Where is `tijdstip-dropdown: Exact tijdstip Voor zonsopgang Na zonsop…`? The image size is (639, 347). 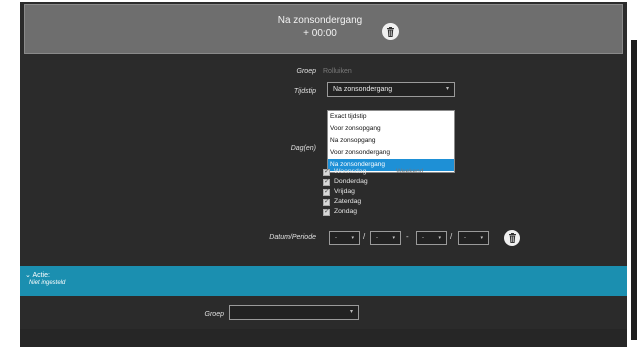 tijdstip-dropdown: Exact tijdstip Voor zonsopgang Na zonsop… is located at coordinates (391, 141).